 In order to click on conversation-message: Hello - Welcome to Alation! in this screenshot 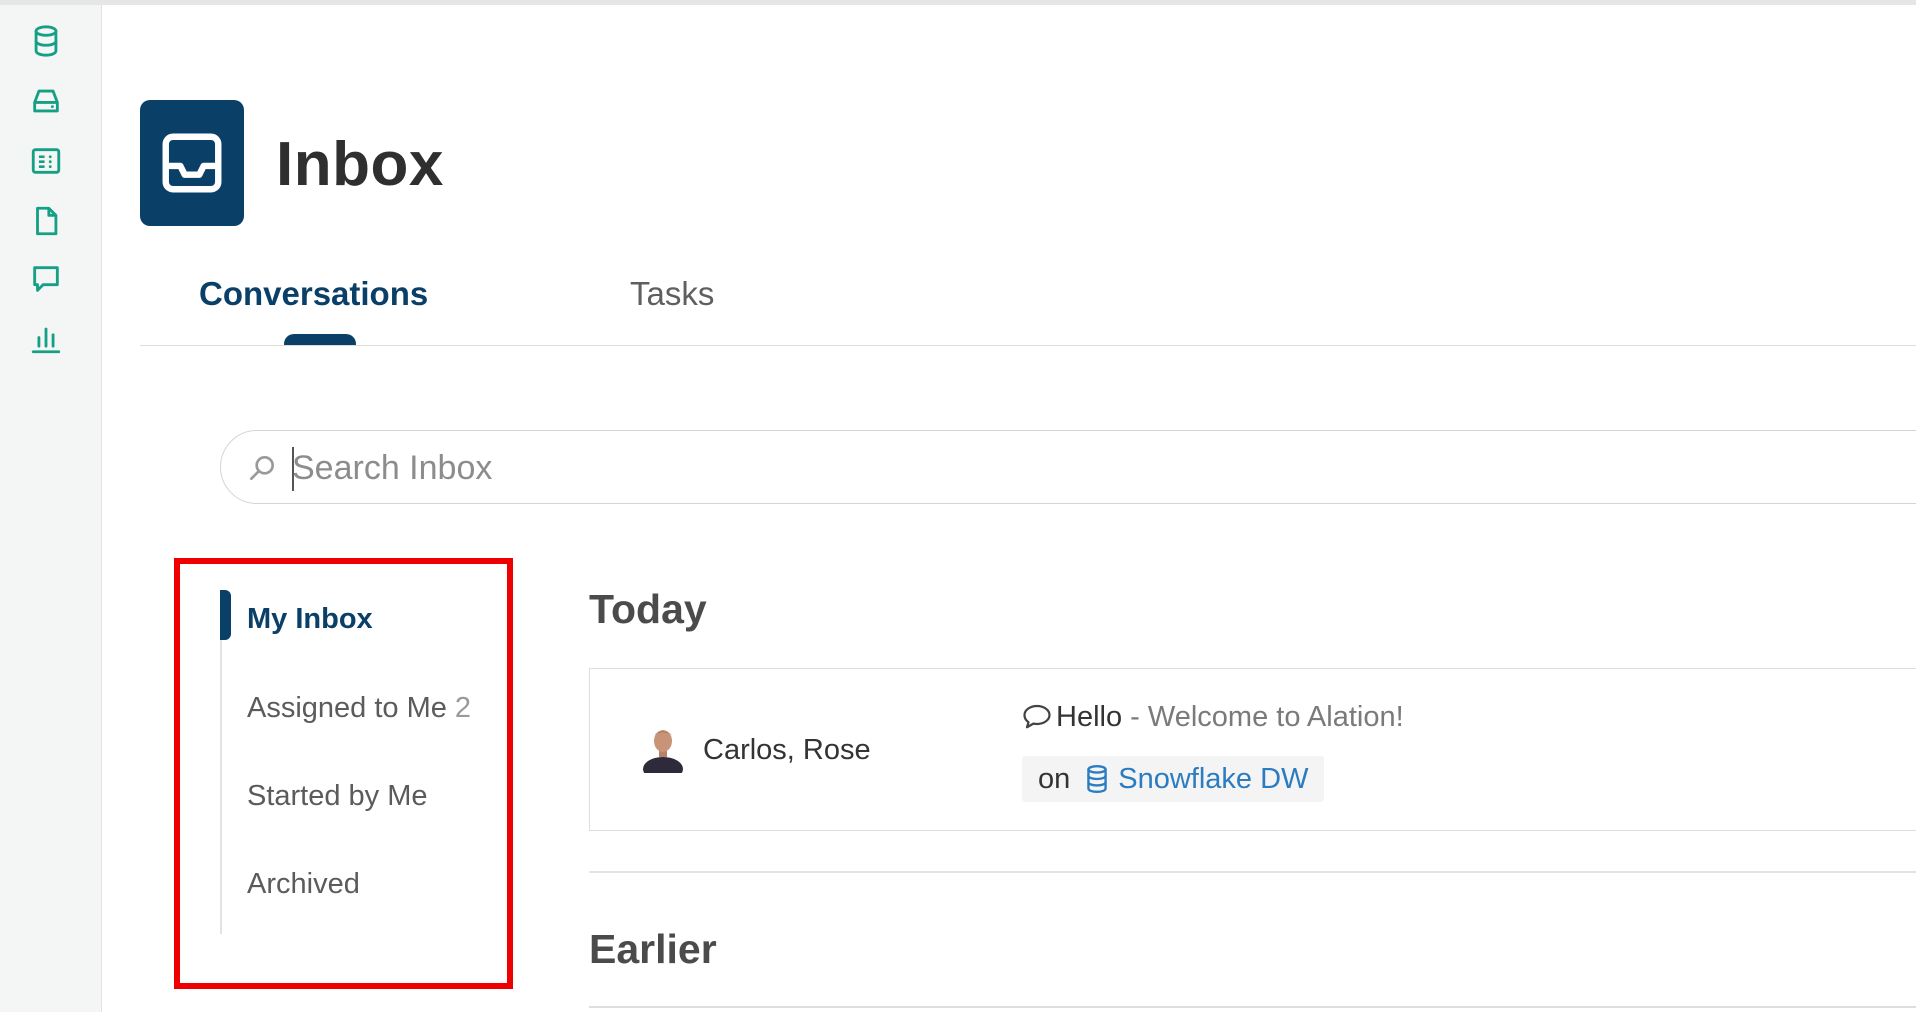, I will do `click(1213, 717)`.